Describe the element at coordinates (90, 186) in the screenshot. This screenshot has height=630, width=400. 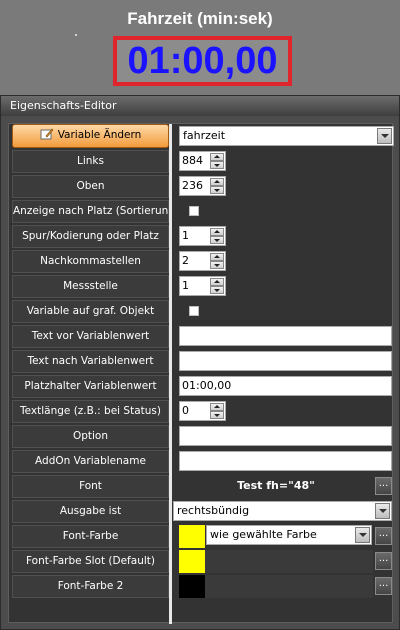
I see `oben-label: Oben` at that location.